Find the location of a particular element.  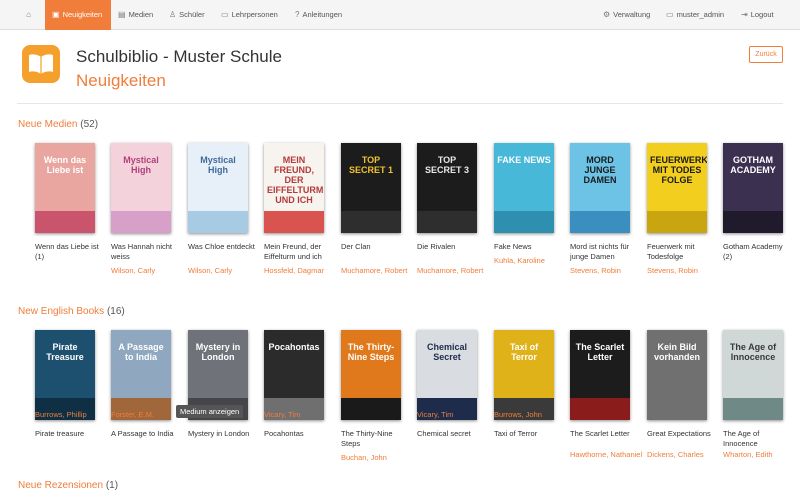

book-cover: FEUERWERK MIT TODES FOLGE is located at coordinates (677, 188).